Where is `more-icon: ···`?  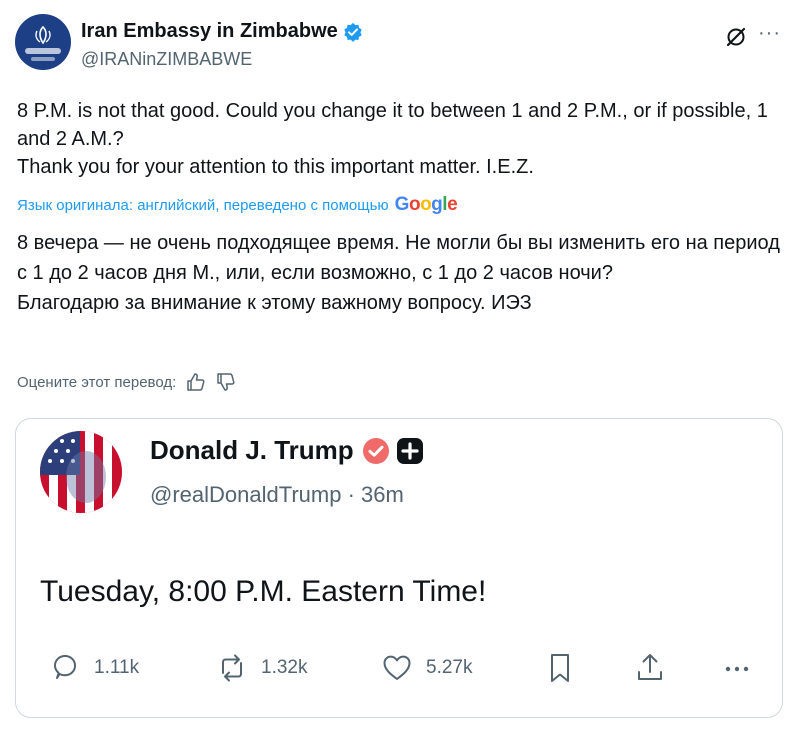
more-icon: ··· is located at coordinates (769, 33).